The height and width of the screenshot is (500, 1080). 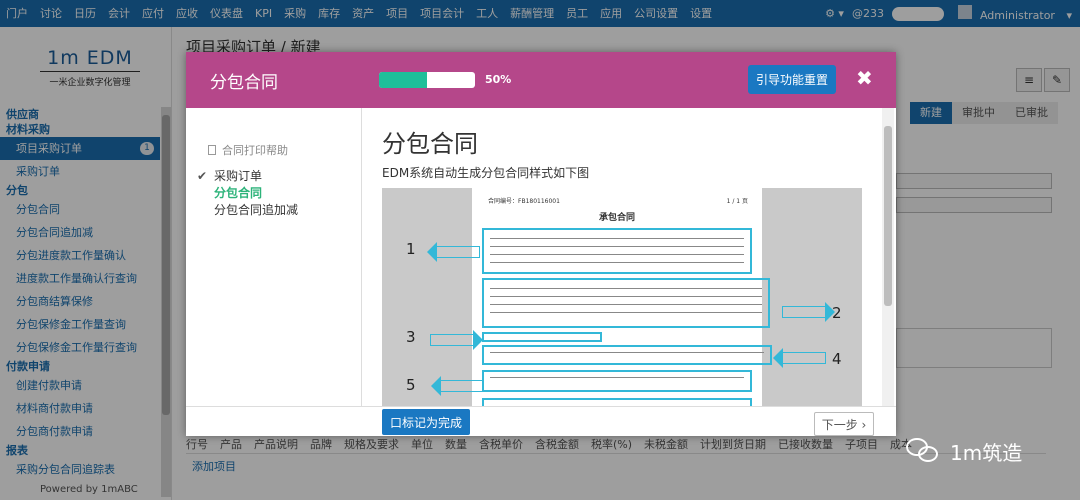 What do you see at coordinates (498, 79) in the screenshot?
I see `progress-label: 50%` at bounding box center [498, 79].